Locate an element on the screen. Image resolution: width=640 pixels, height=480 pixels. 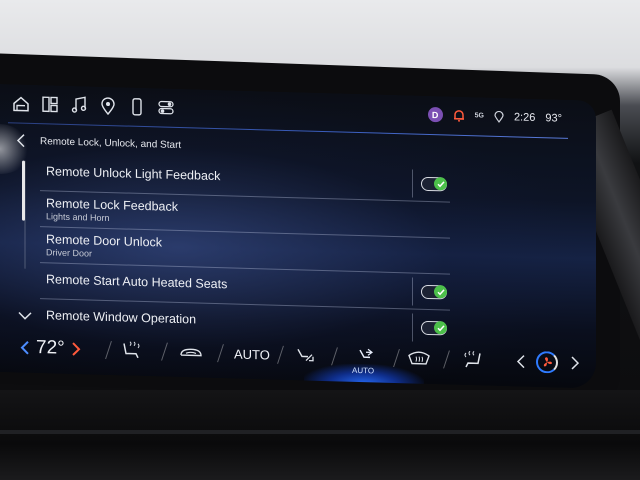
driver-temperature-control: 72° is located at coordinates (50, 349).